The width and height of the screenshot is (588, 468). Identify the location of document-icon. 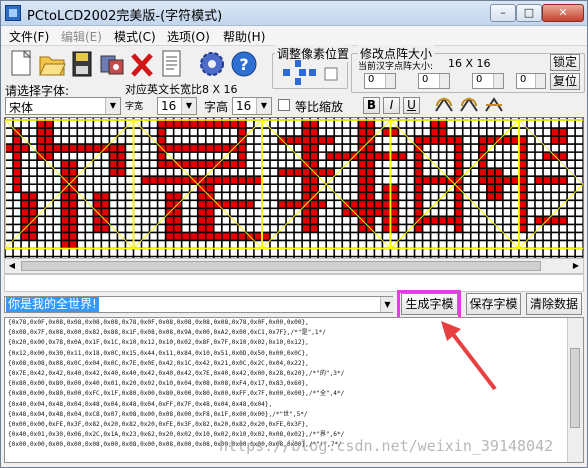
(172, 64).